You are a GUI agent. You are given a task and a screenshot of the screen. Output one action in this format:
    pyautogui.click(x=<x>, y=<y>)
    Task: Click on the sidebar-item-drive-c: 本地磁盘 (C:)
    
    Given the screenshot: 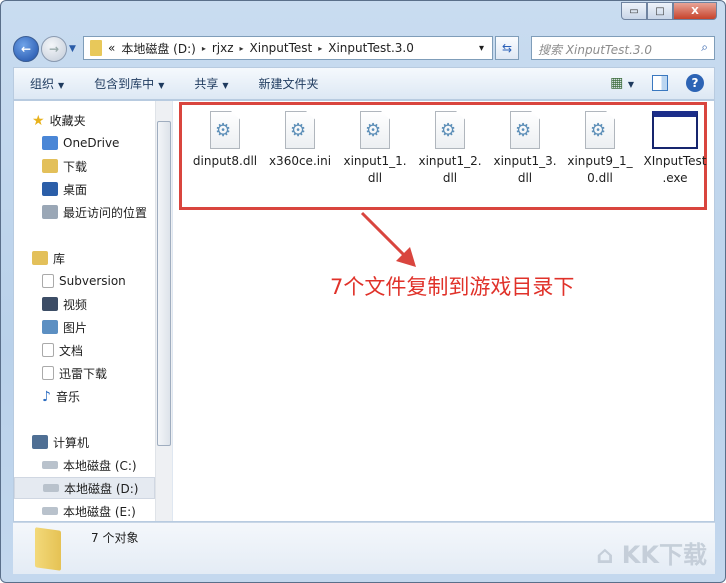 What is the action you would take?
    pyautogui.click(x=89, y=465)
    